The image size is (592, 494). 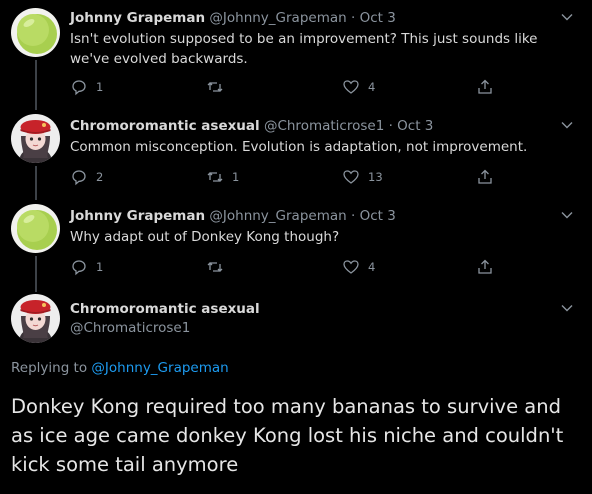 I want to click on replying-to: Replying to @Johnny_Grapeman, so click(x=120, y=368).